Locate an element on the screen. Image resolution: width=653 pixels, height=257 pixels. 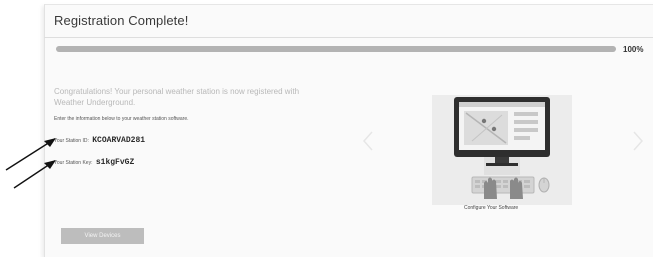
progress-percent: 100% is located at coordinates (633, 49).